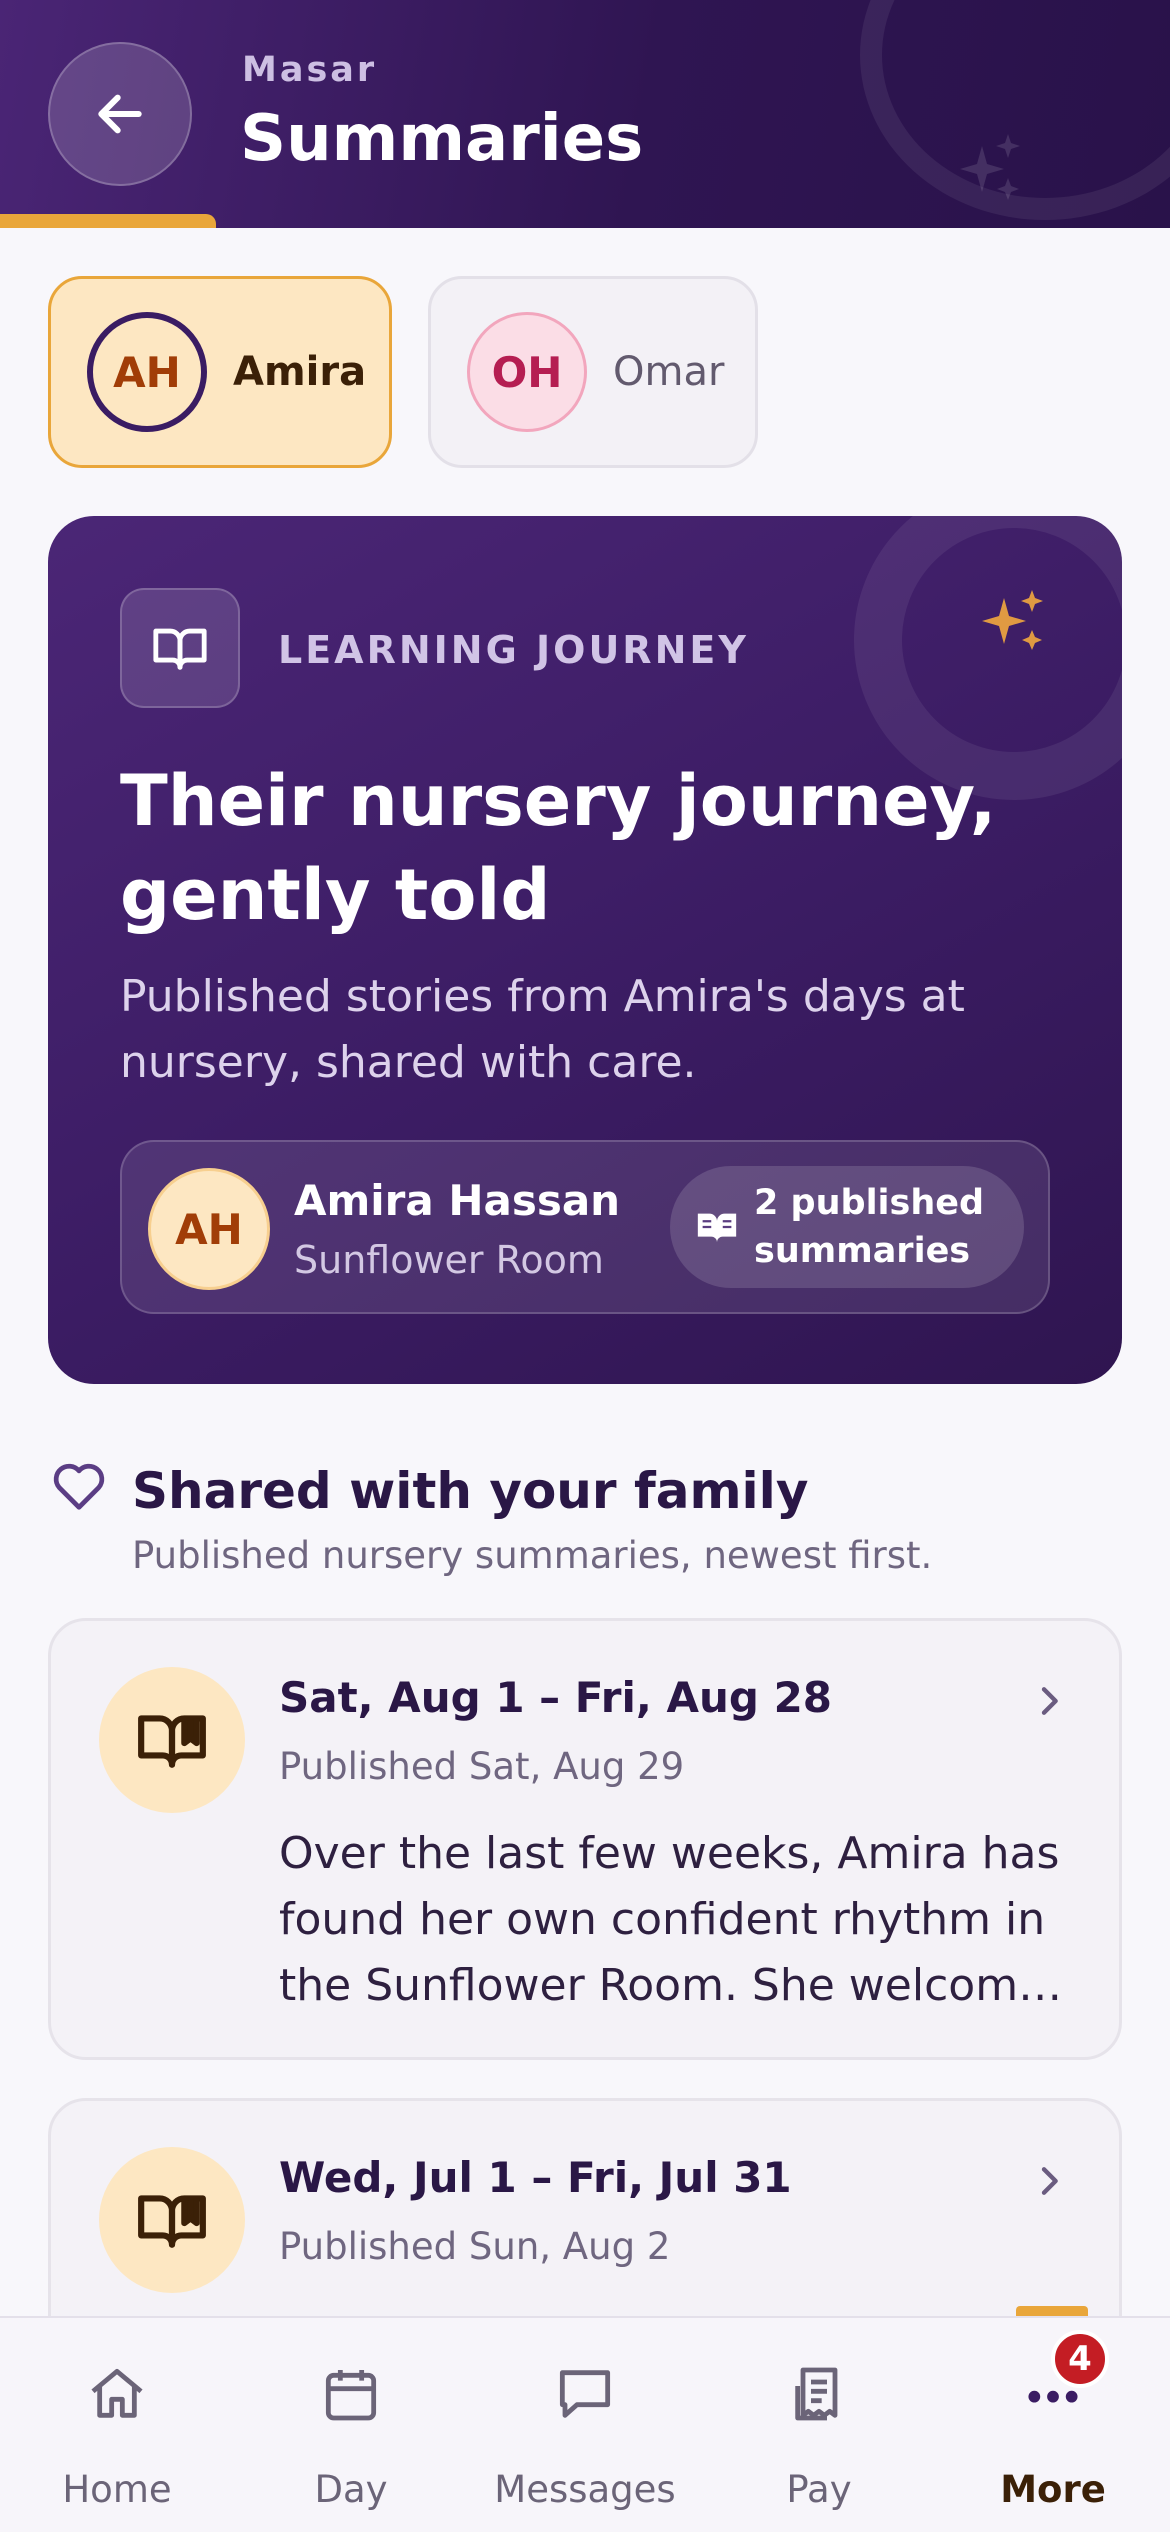 The width and height of the screenshot is (1170, 2532). I want to click on home-icon, so click(117, 2393).